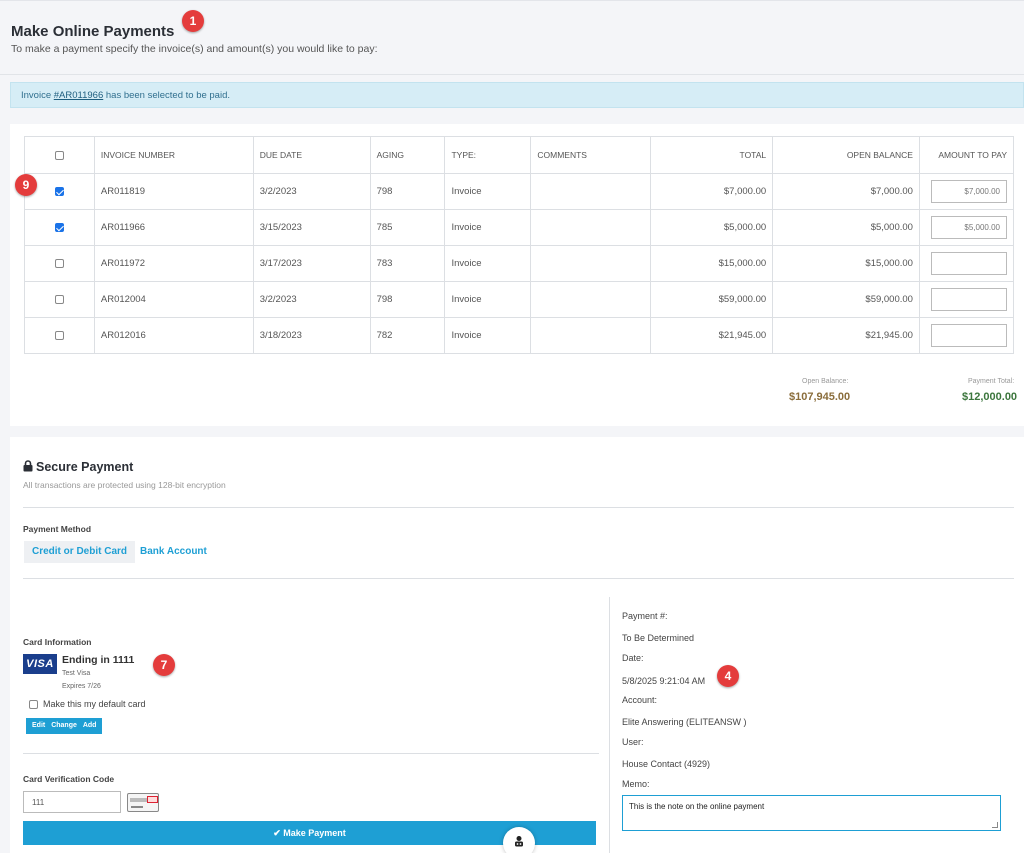 The height and width of the screenshot is (853, 1024). What do you see at coordinates (712, 335) in the screenshot?
I see `total-cell: $21,945.00` at bounding box center [712, 335].